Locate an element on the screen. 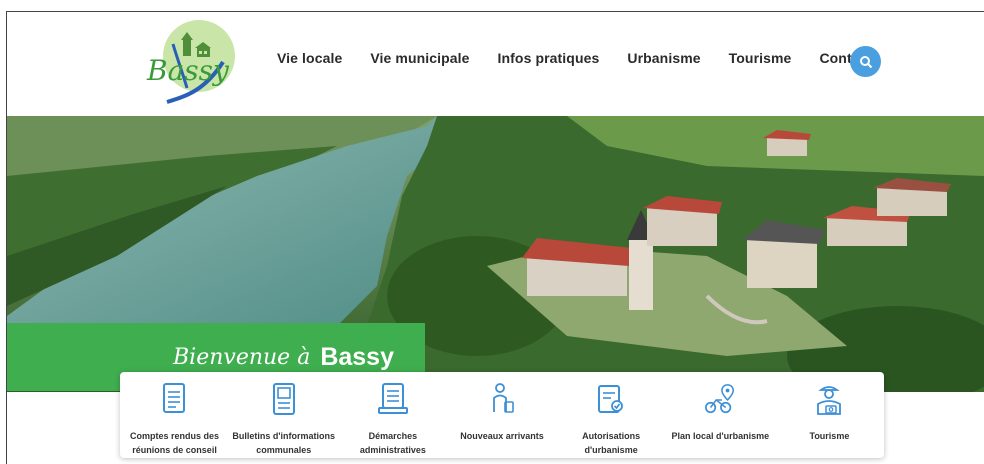 The image size is (984, 464). quick-link-bulletins: Bulletins d'informations communales is located at coordinates (283, 415).